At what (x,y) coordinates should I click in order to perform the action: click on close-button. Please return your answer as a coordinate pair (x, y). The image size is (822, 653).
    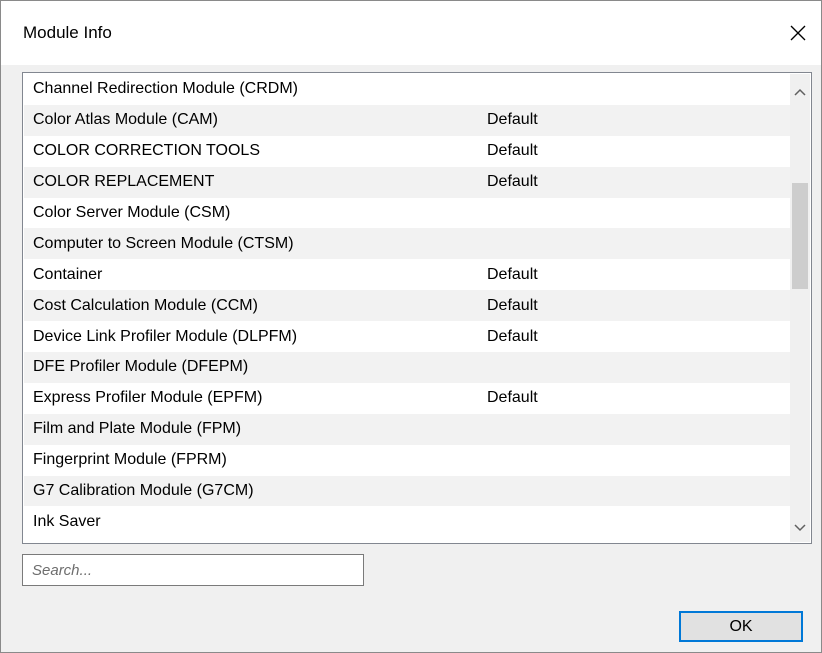
    Looking at the image, I should click on (798, 33).